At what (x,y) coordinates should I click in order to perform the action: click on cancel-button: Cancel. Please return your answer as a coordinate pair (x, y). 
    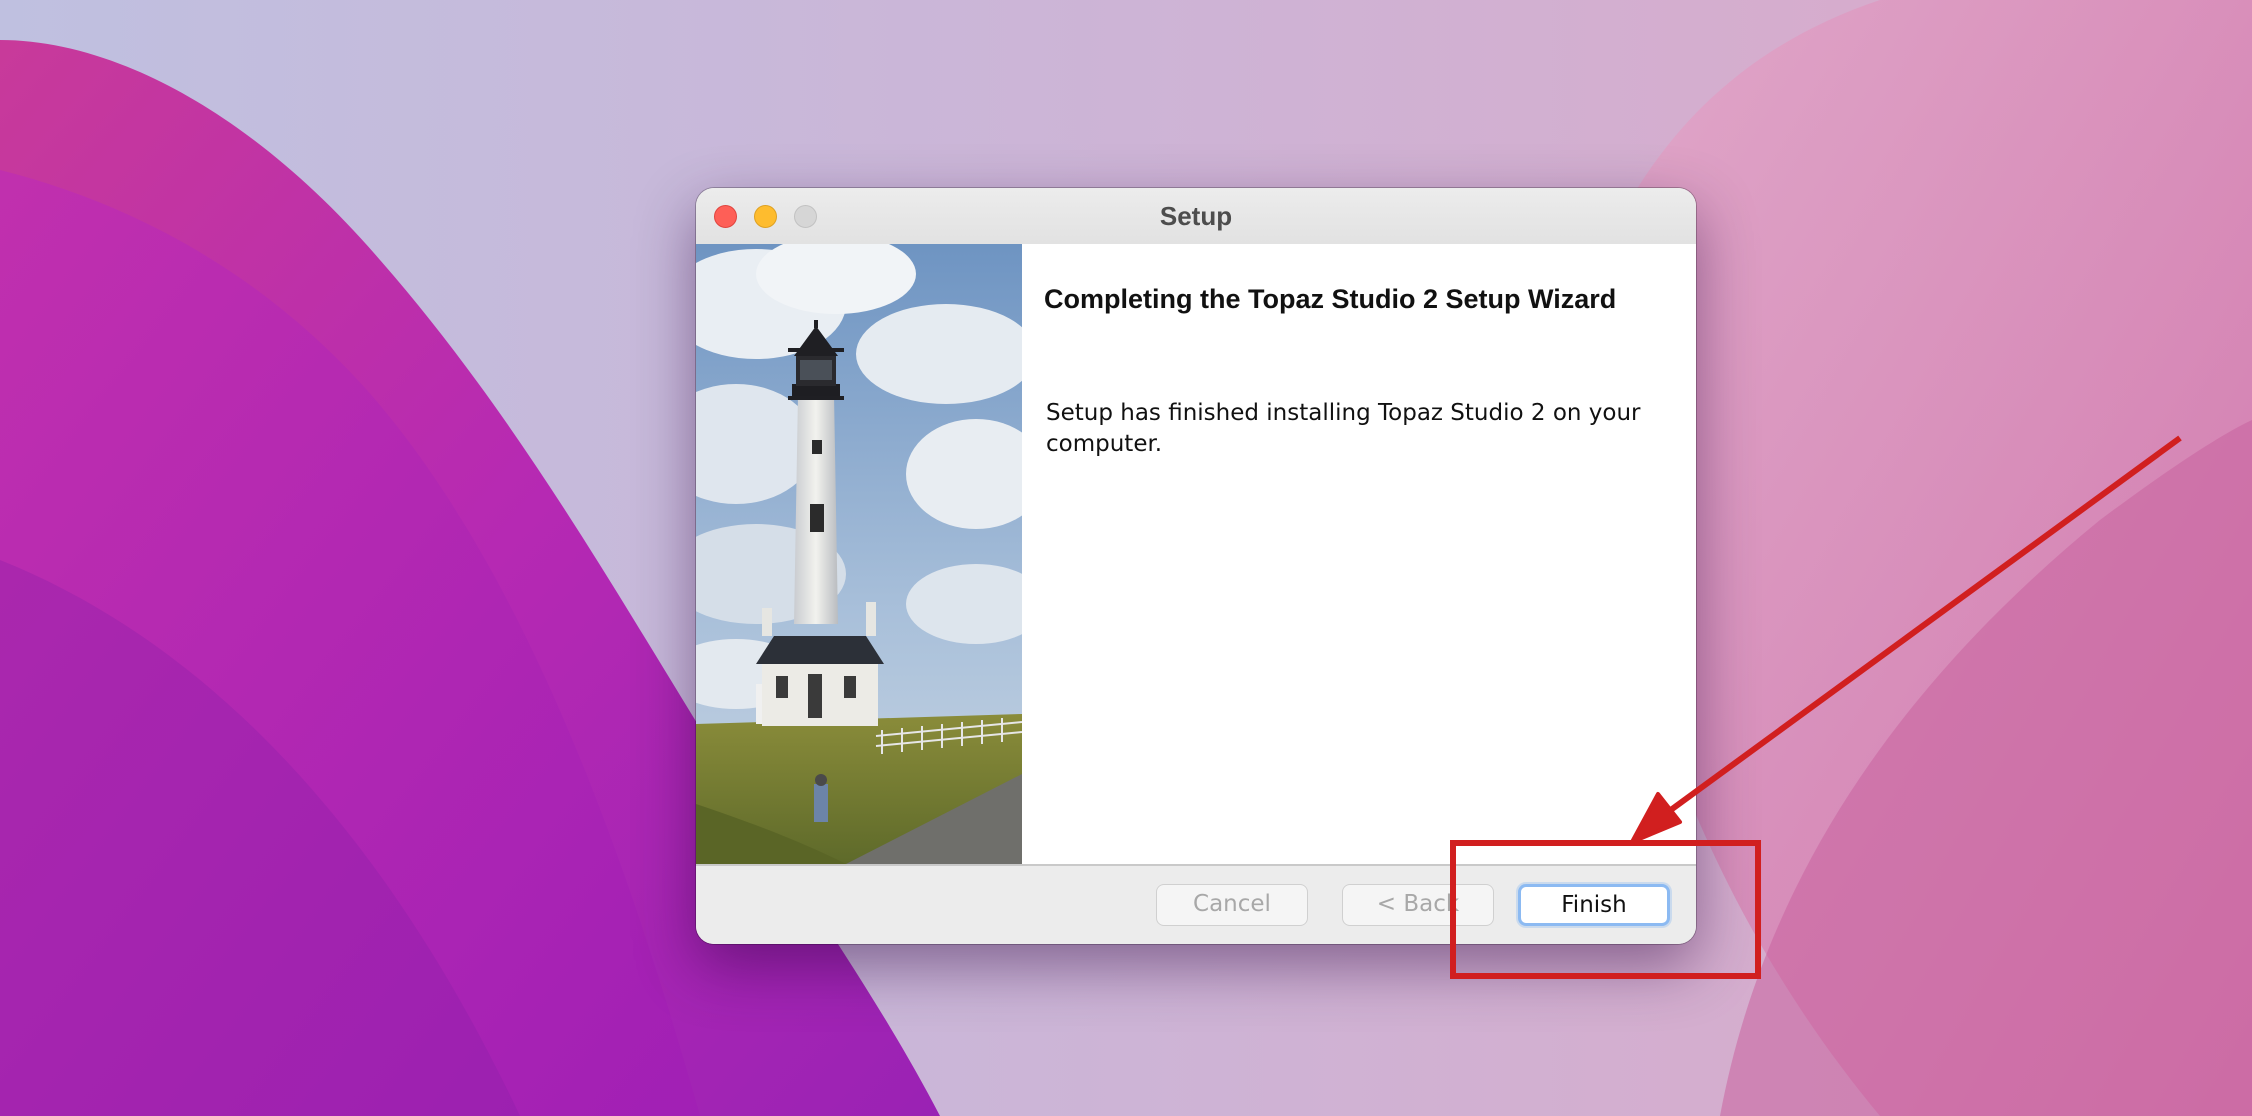
    Looking at the image, I should click on (1232, 905).